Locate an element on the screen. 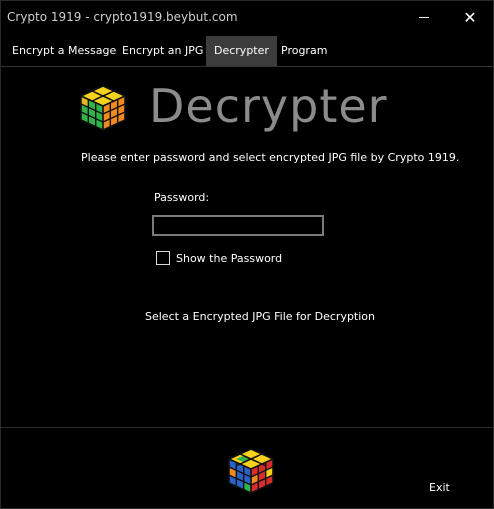  password-label: Password: is located at coordinates (182, 197).